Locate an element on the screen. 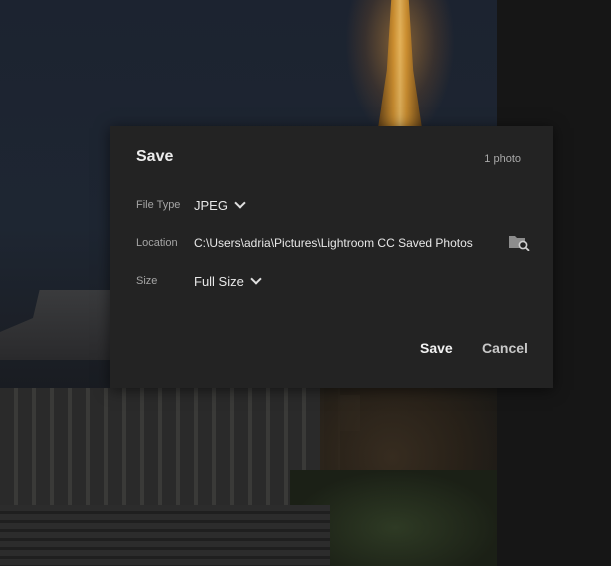 This screenshot has width=611, height=566. size-row: Size Full Size is located at coordinates (199, 281).